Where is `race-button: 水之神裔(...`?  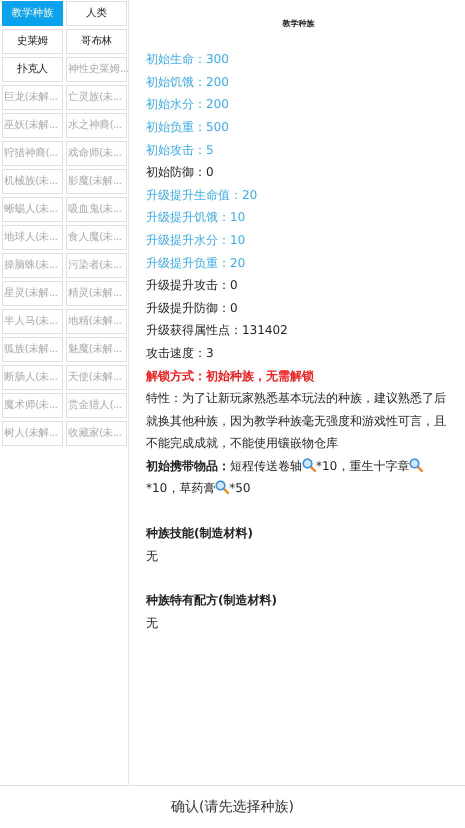
race-button: 水之神裔(... is located at coordinates (96, 125).